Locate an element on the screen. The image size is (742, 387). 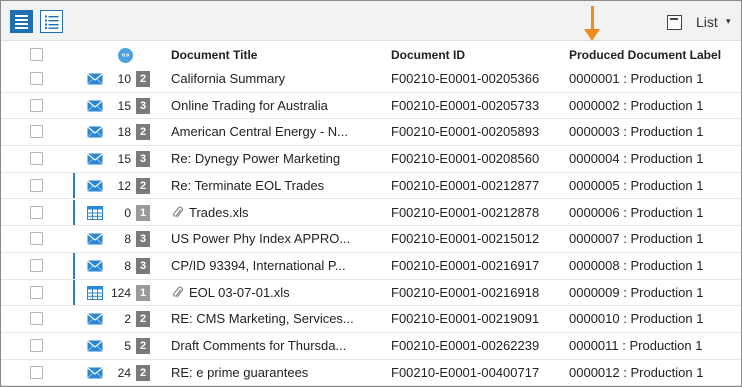
document-id: F00210-E0001-00262239 is located at coordinates (465, 345).